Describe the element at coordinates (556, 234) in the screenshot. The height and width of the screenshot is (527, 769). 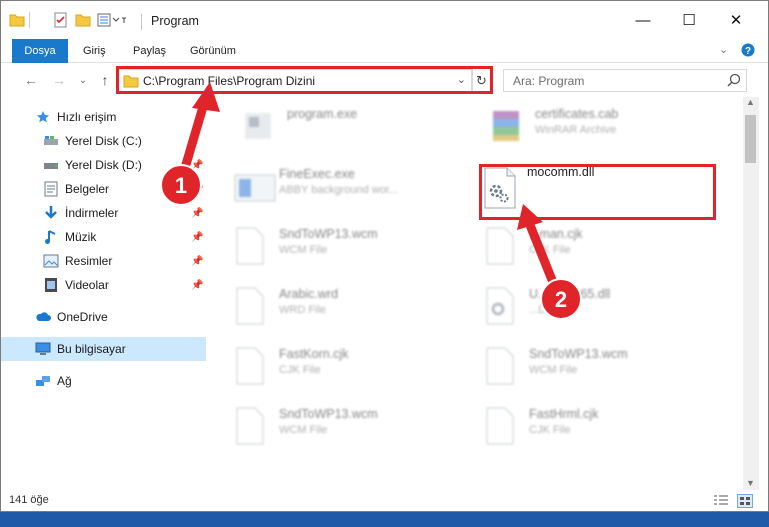
I see `file-name: ...man.cjk` at that location.